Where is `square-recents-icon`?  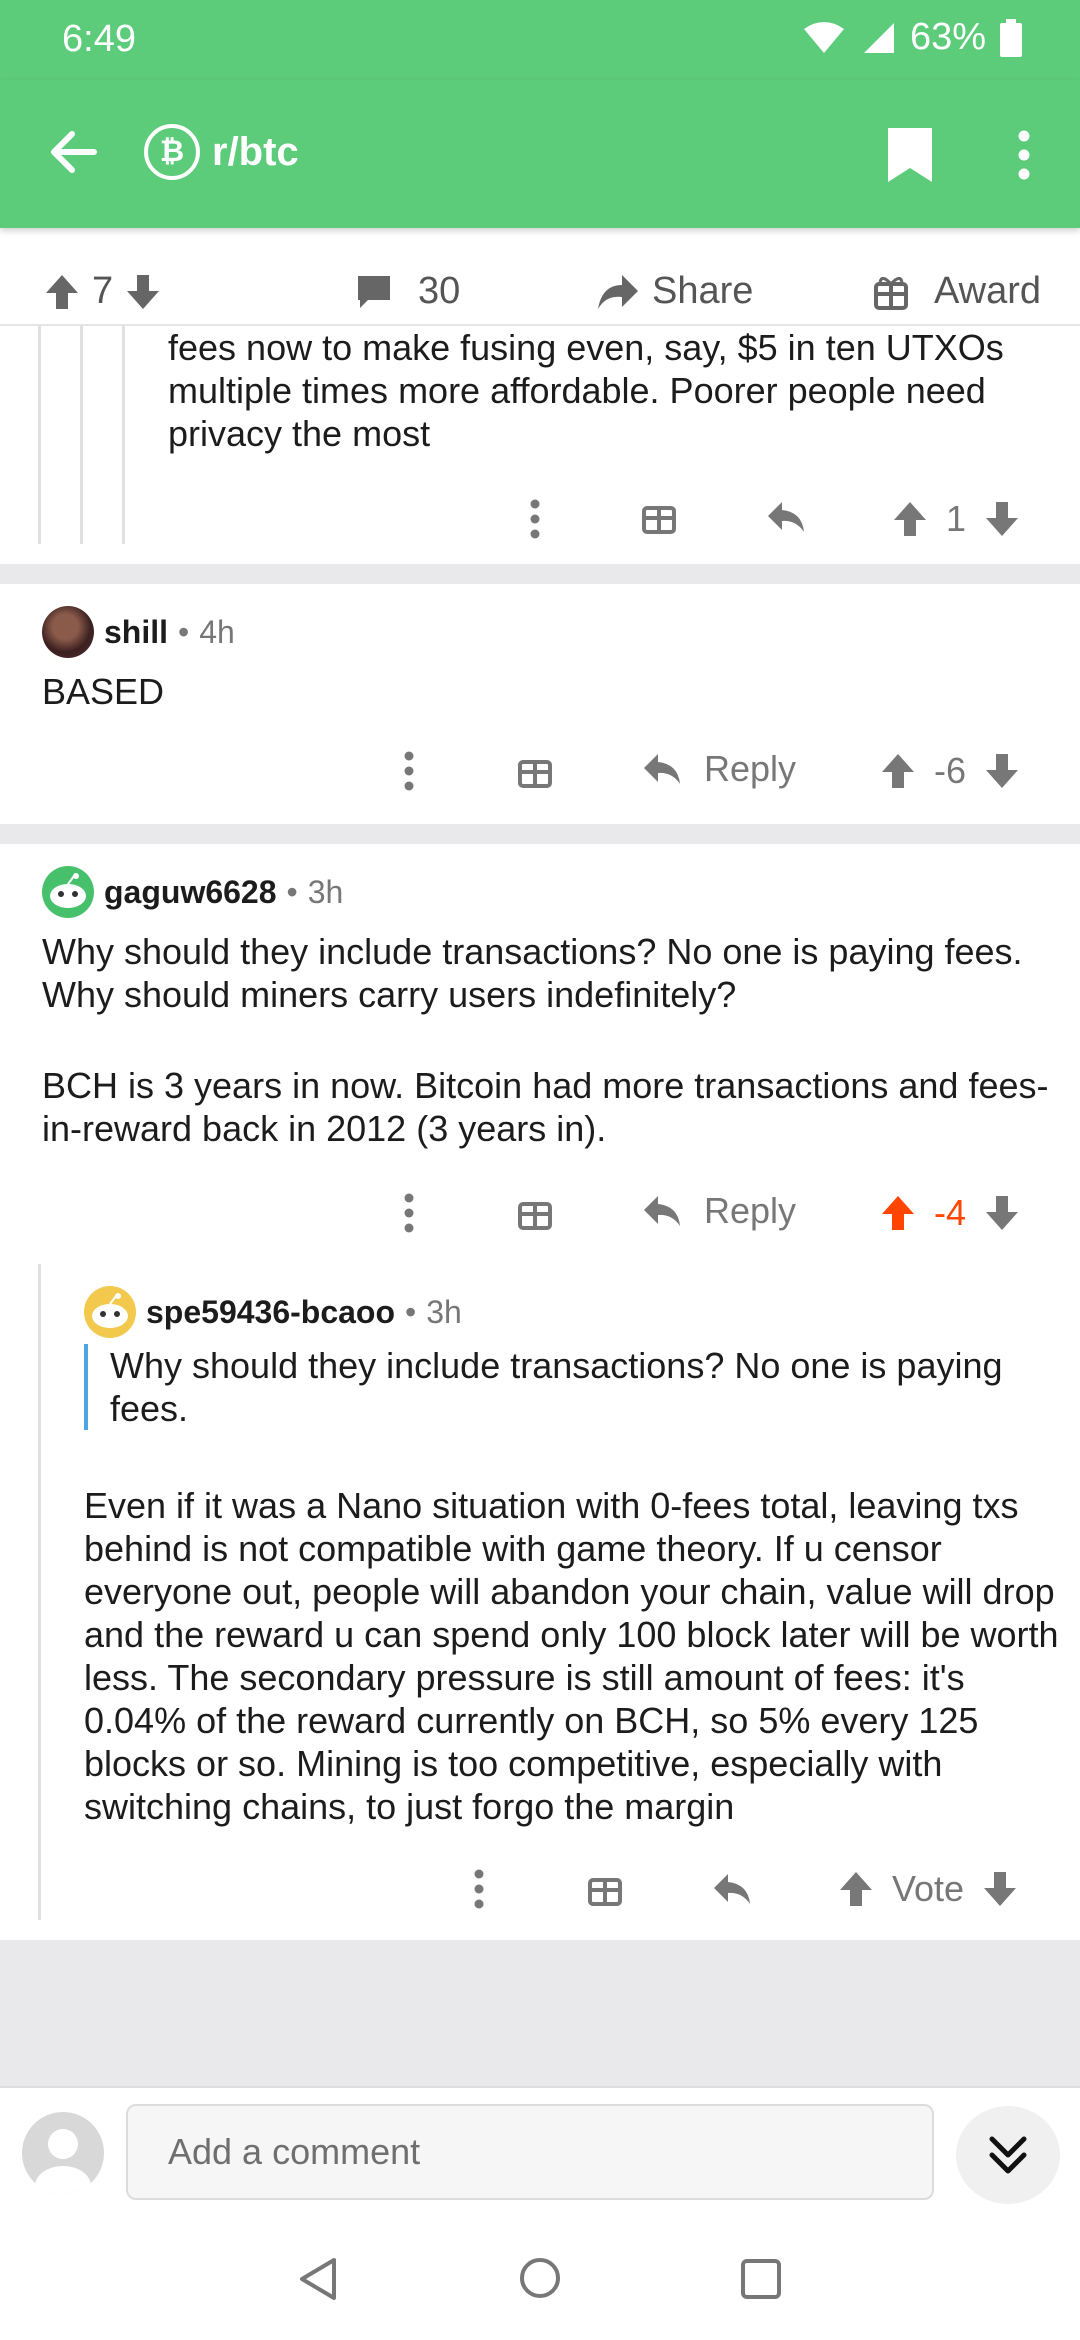 square-recents-icon is located at coordinates (761, 2279).